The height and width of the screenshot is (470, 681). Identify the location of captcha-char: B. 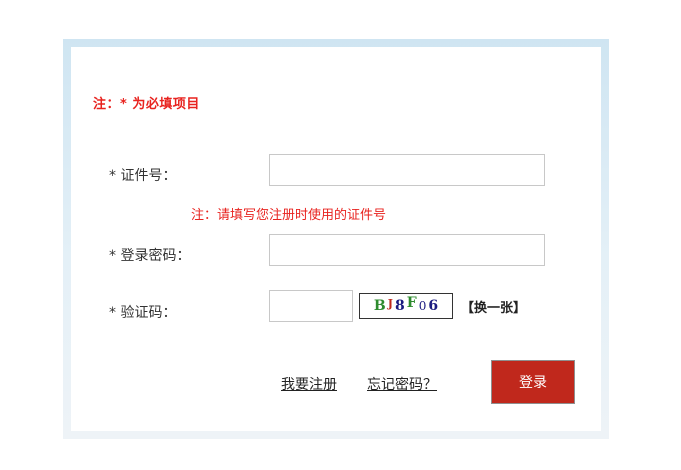
(379, 306).